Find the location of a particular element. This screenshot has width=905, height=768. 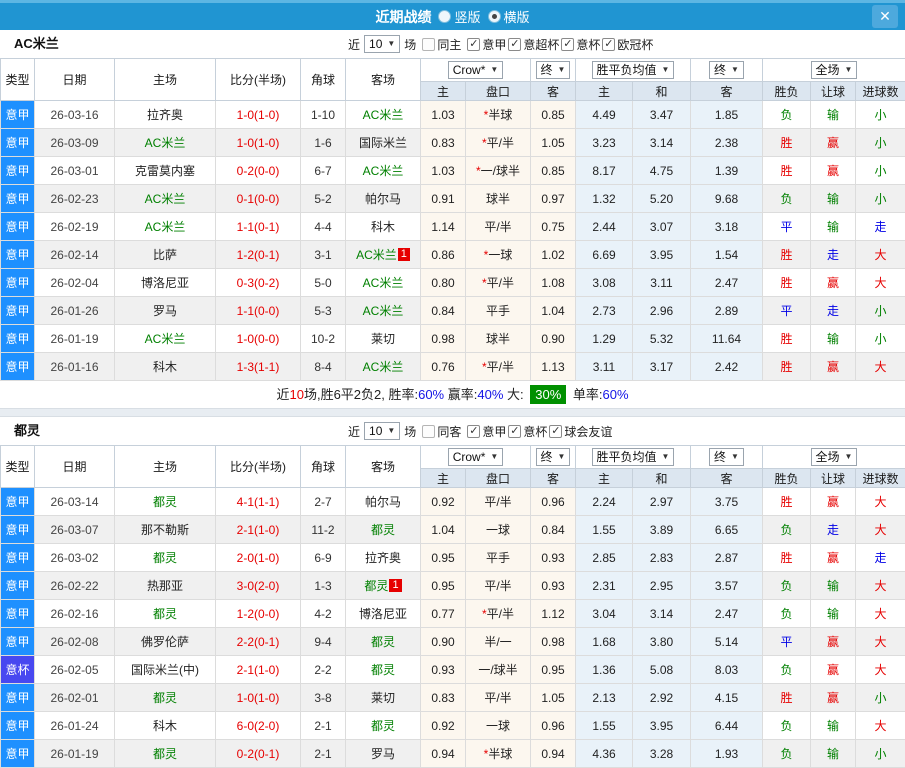

checkbox-checked-icon: ✓ is located at coordinates (514, 44).